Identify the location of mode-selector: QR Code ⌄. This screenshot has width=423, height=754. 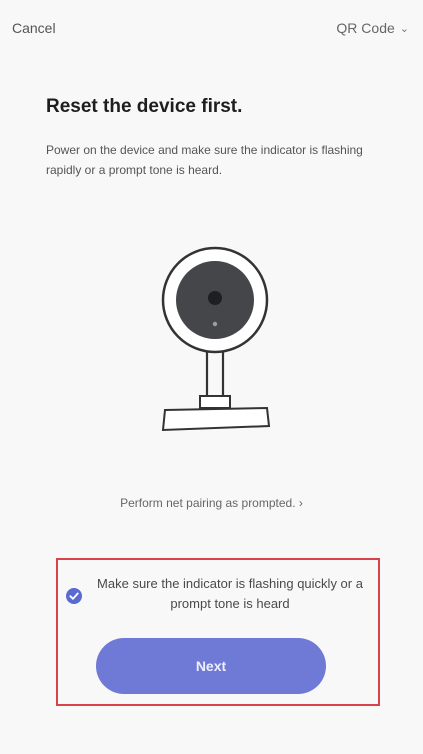
(372, 28).